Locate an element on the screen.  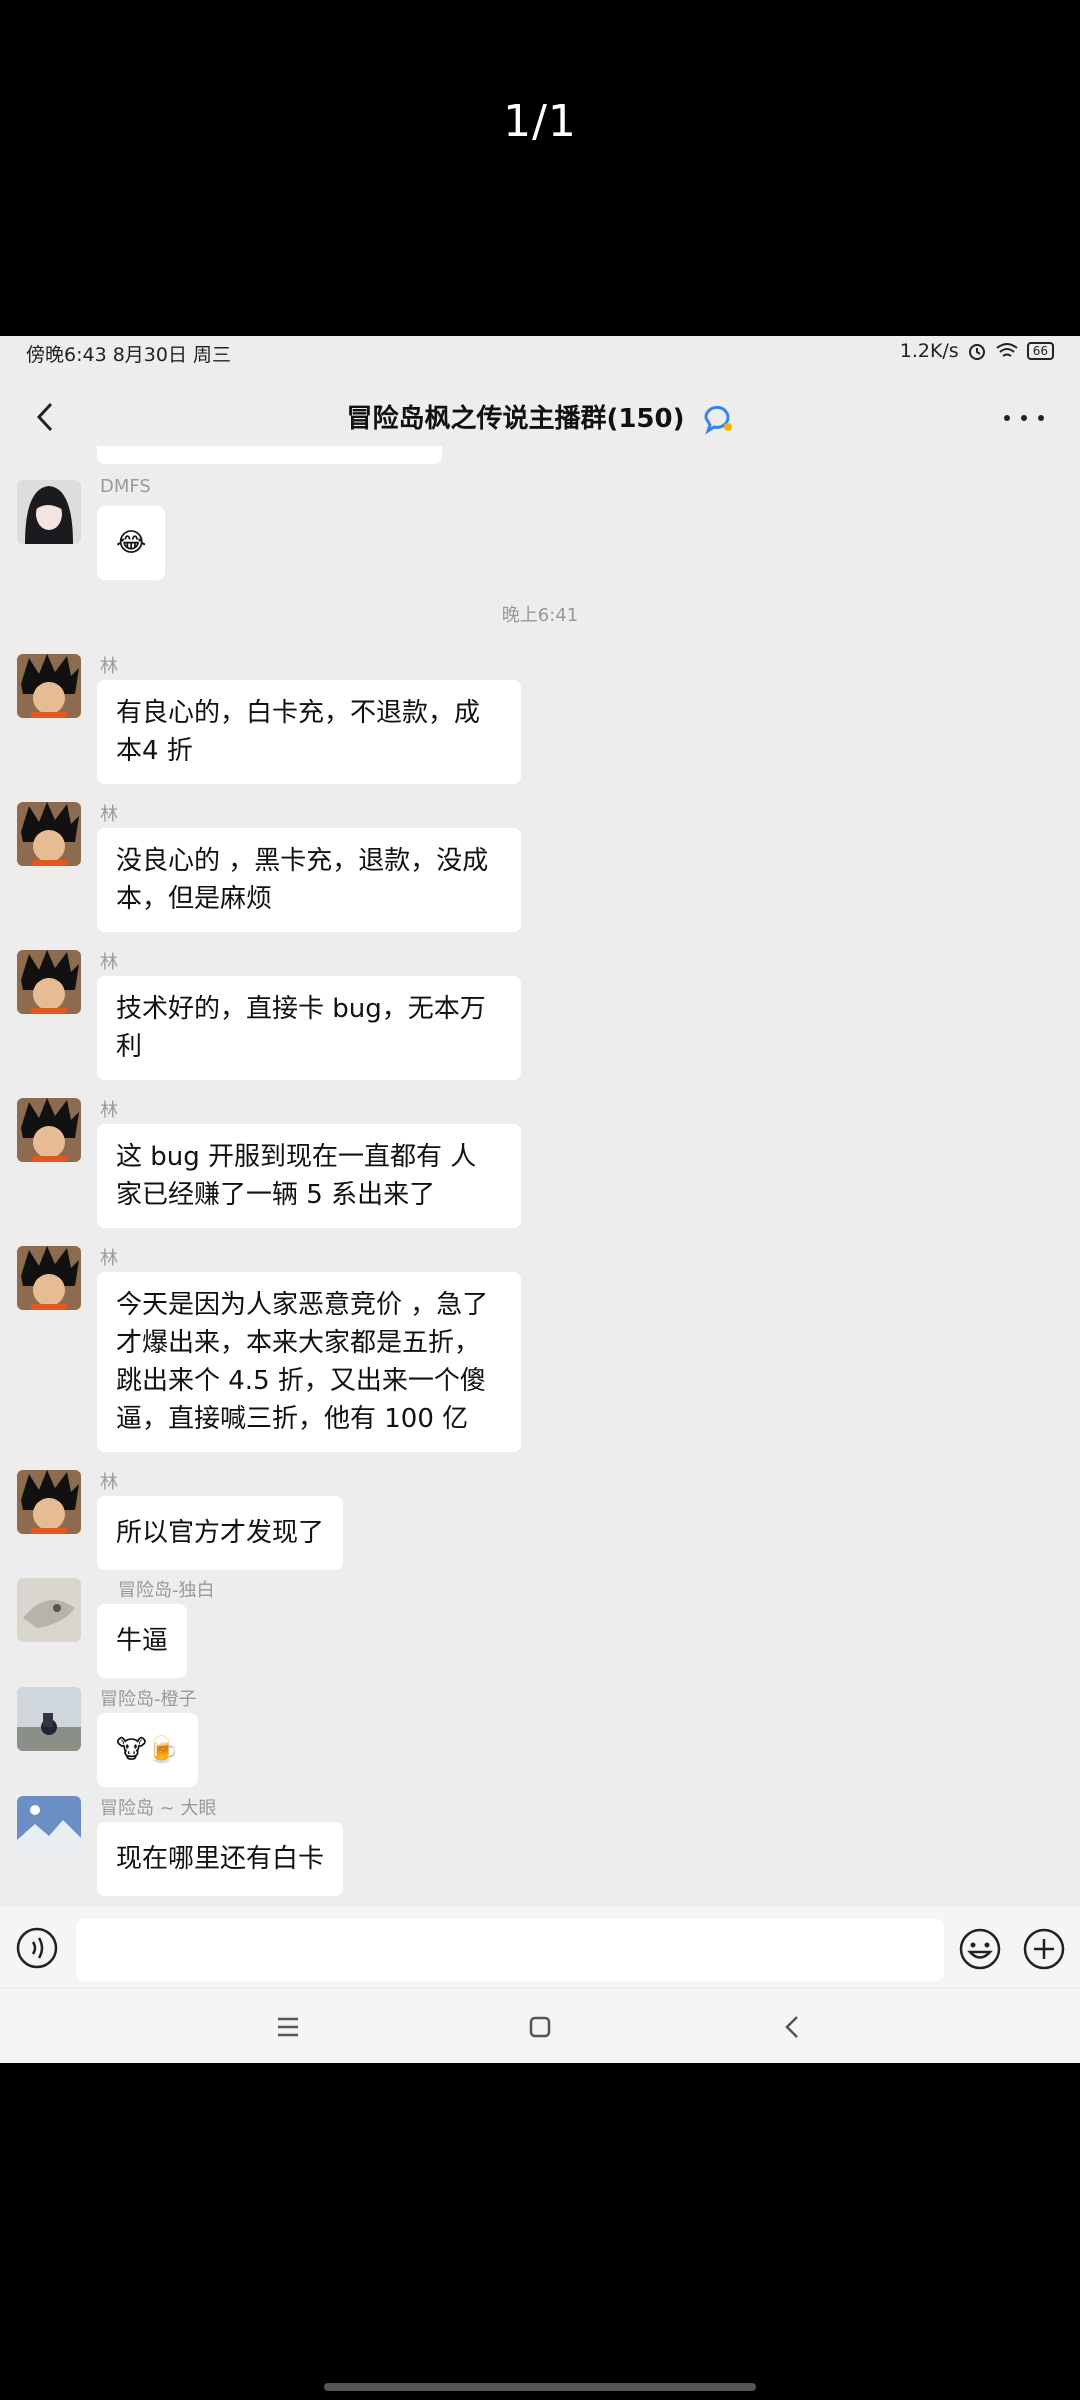
sender-name: 冒险岛-橙子 is located at coordinates (148, 1699).